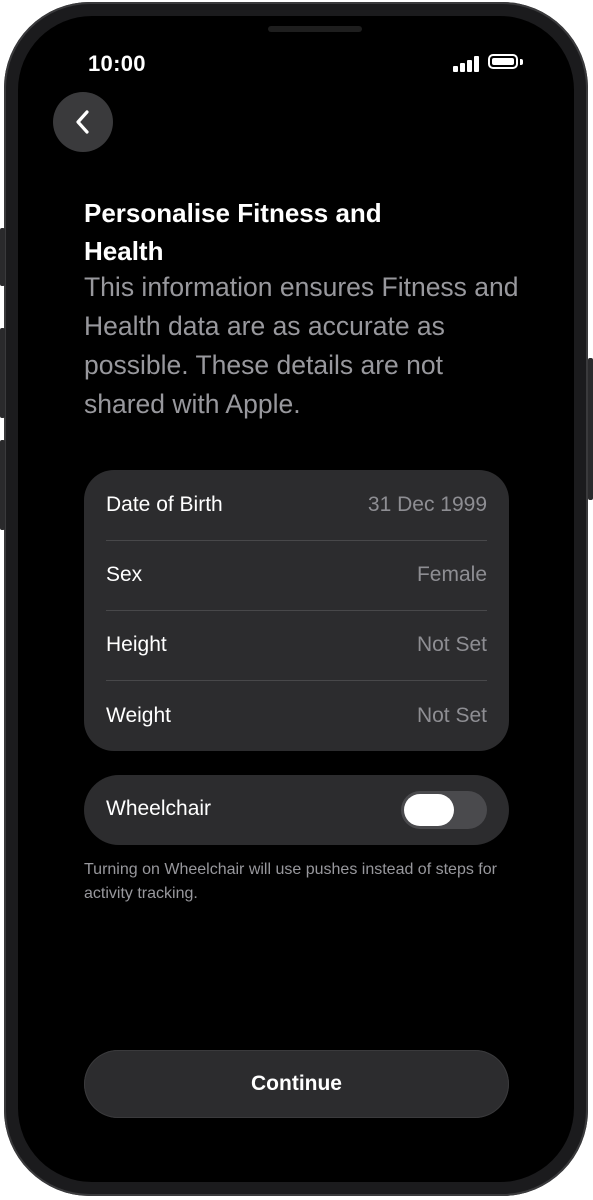  I want to click on chevron-left-icon, so click(82, 122).